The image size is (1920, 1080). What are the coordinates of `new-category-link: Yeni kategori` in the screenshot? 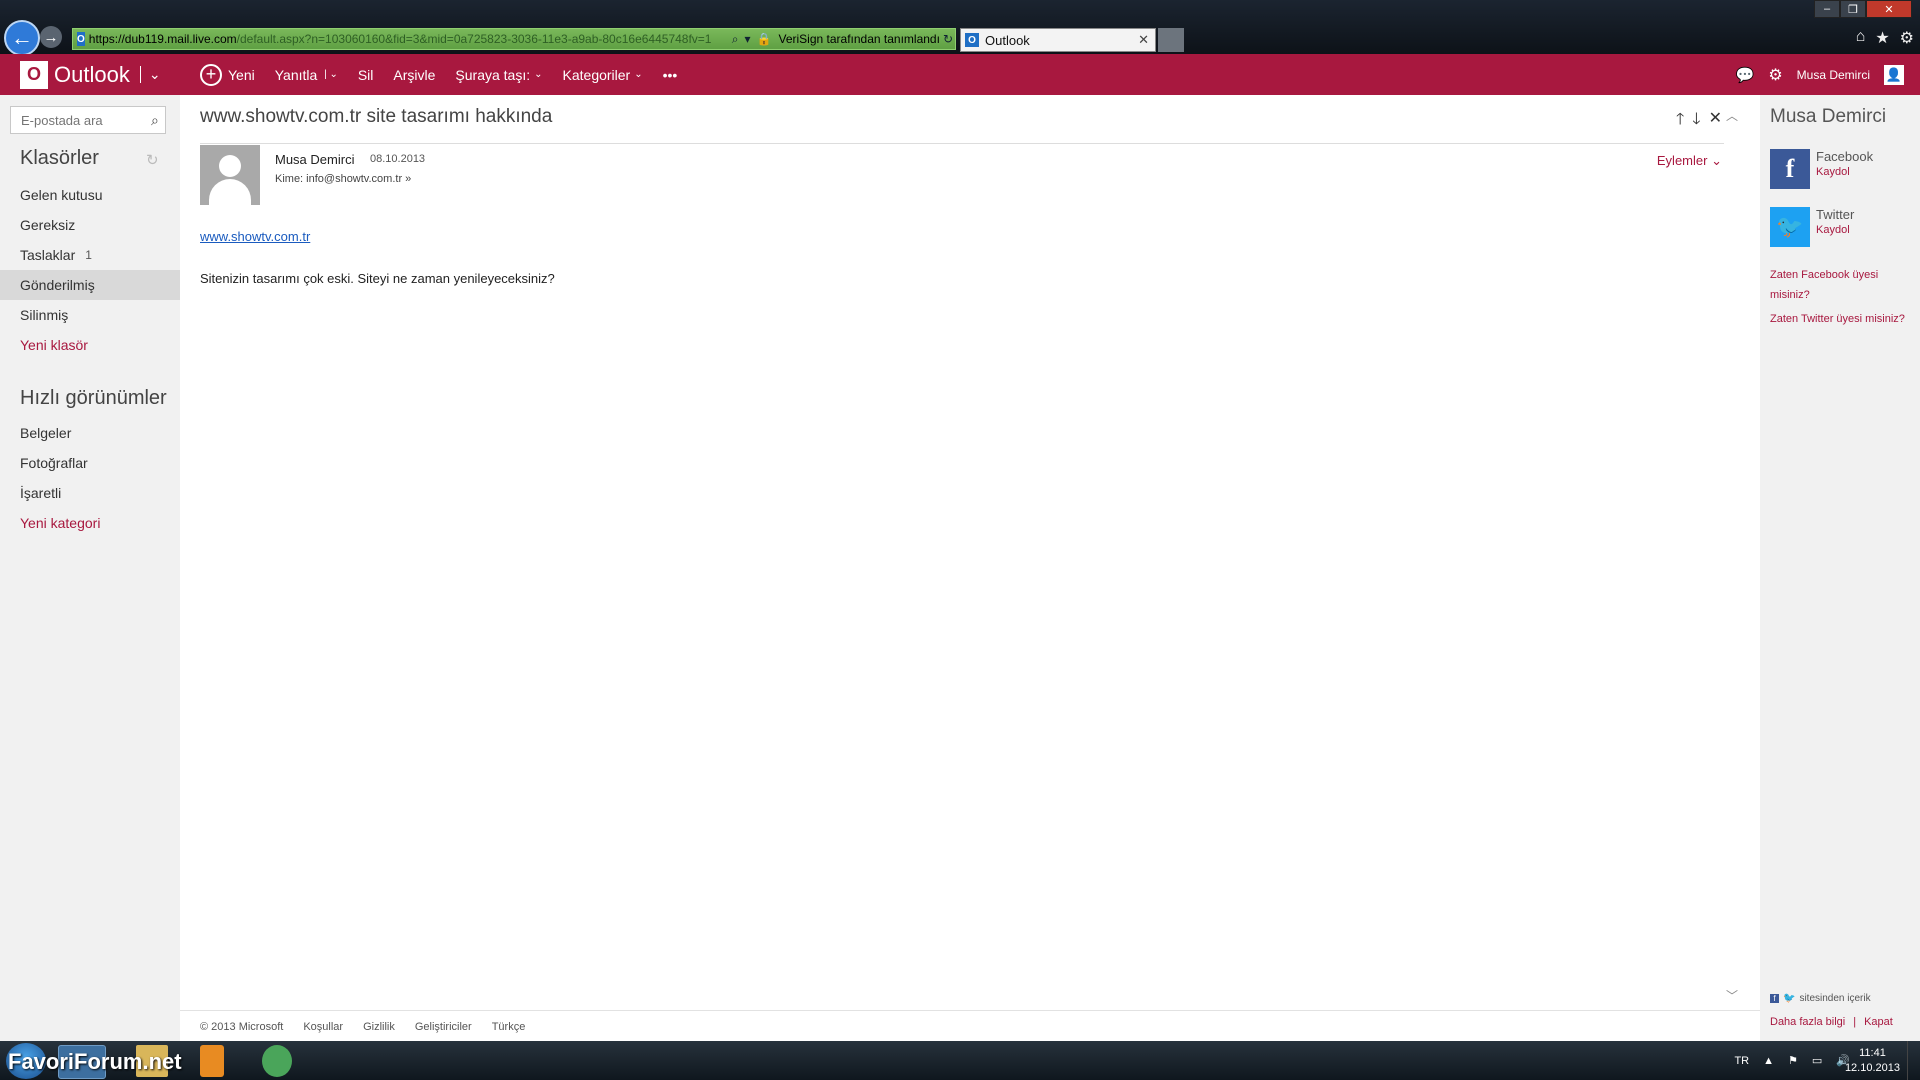 It's located at (90, 523).